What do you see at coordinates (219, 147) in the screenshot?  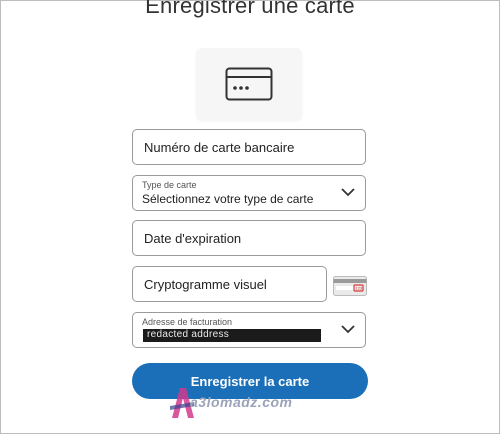 I see `card-number-label: Numéro de carte bancaire` at bounding box center [219, 147].